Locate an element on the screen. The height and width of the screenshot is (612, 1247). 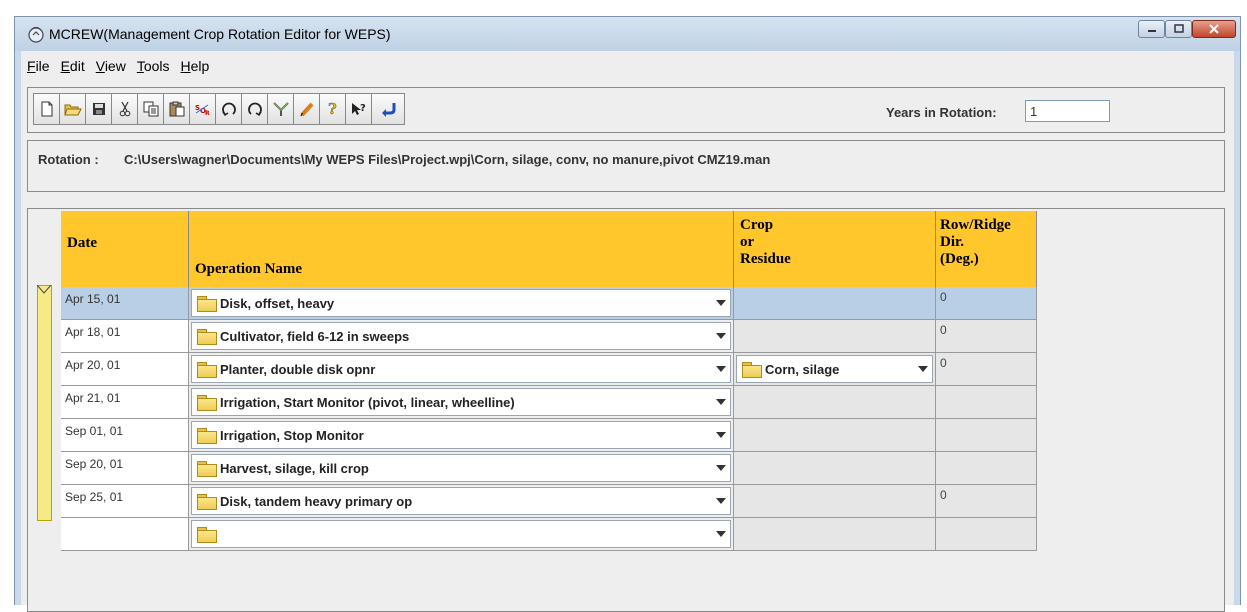
maximize-button is located at coordinates (1178, 29).